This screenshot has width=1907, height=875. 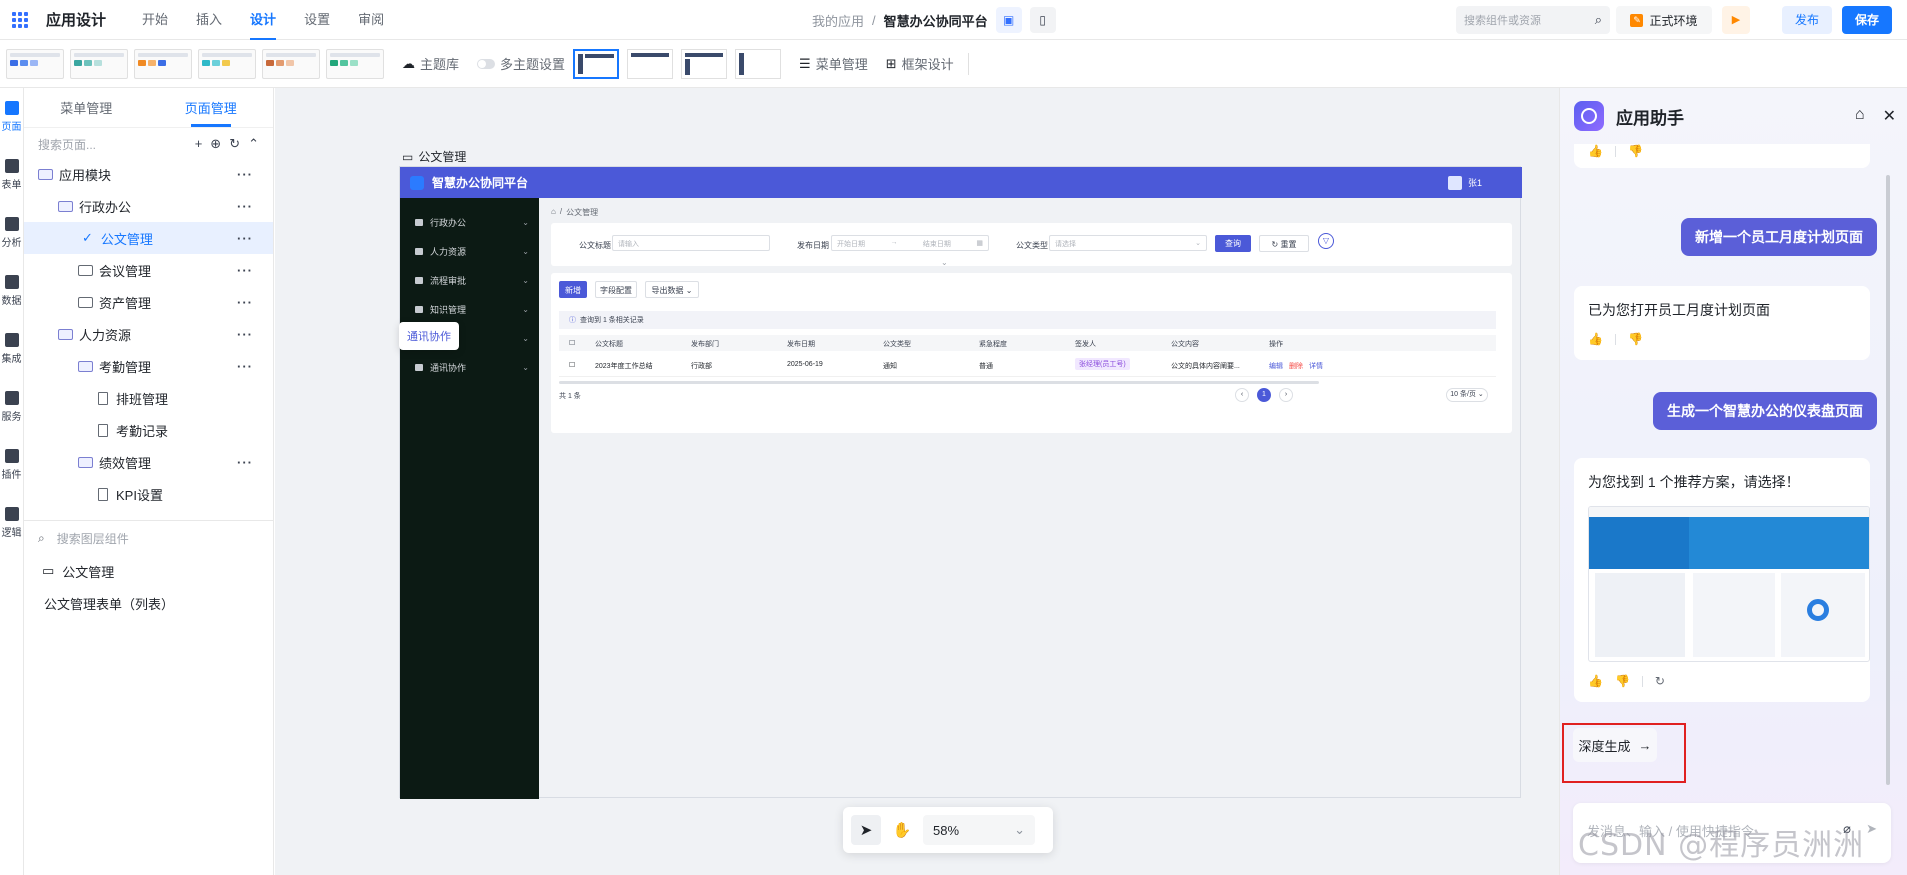 I want to click on reset-button: ↻ 重置, so click(x=1284, y=243).